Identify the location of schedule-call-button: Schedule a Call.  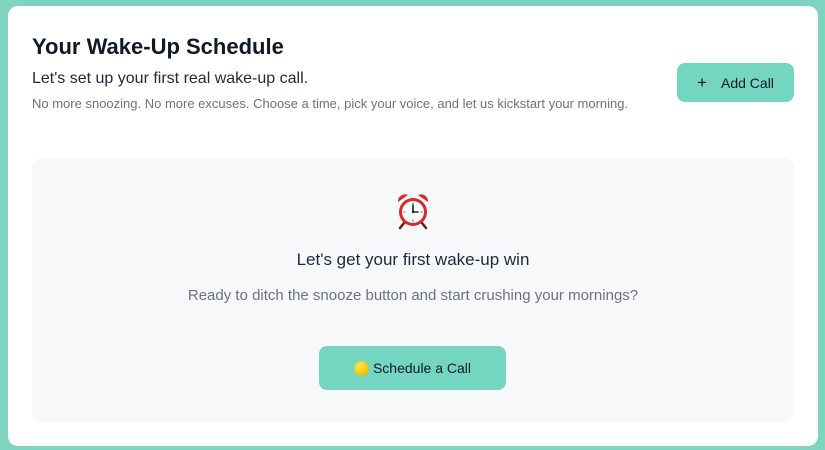
(412, 368).